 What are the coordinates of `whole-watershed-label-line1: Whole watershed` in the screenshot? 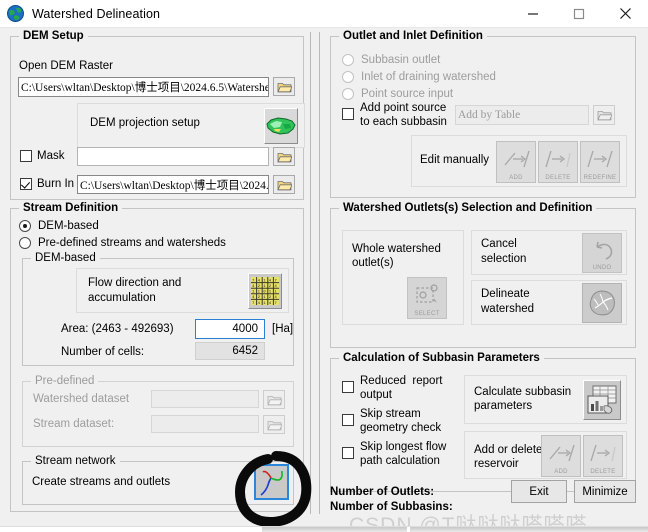 It's located at (396, 249).